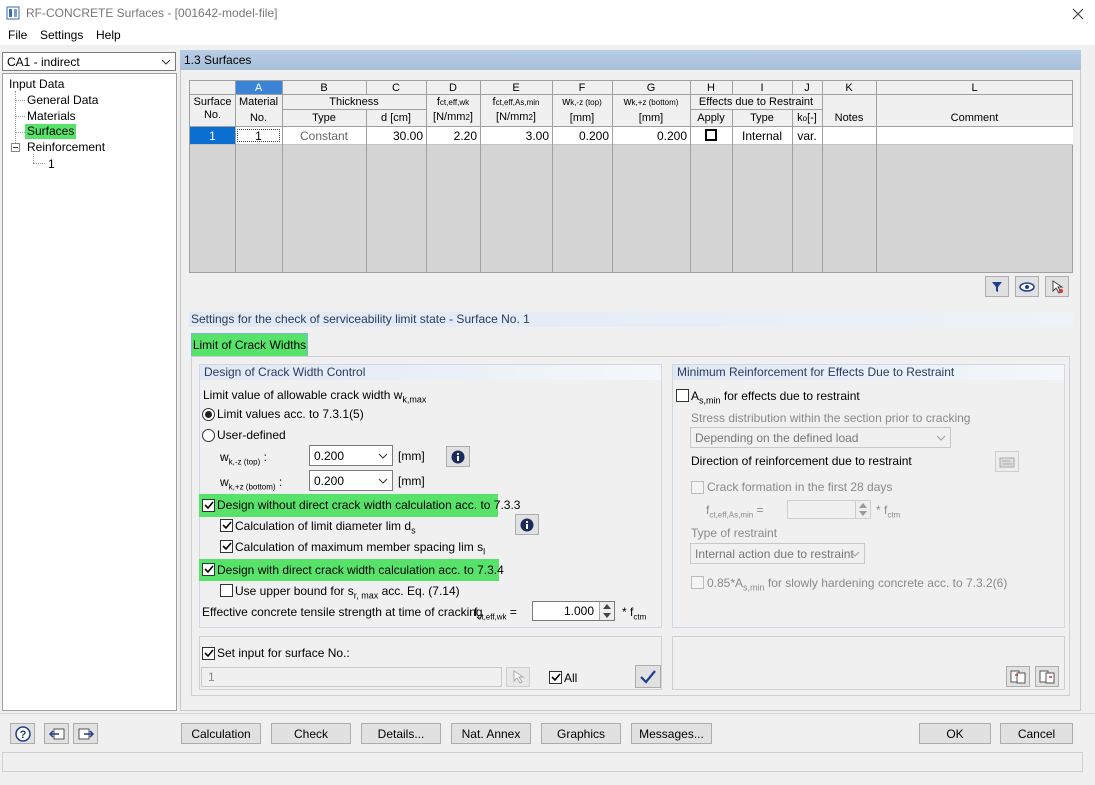 Image resolution: width=1095 pixels, height=785 pixels. Describe the element at coordinates (453, 88) in the screenshot. I see `col-letter-D: D` at that location.